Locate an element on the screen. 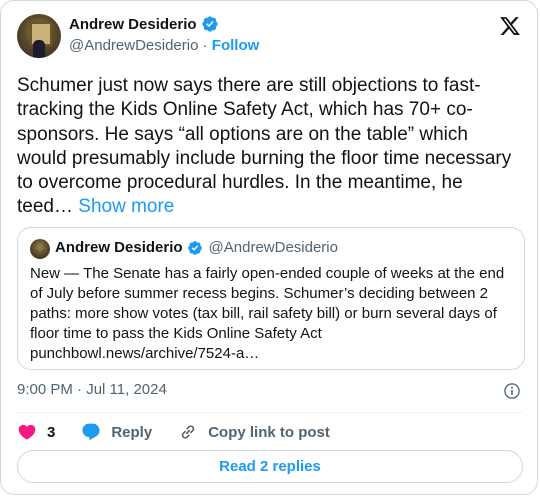  x-logo-icon is located at coordinates (510, 26).